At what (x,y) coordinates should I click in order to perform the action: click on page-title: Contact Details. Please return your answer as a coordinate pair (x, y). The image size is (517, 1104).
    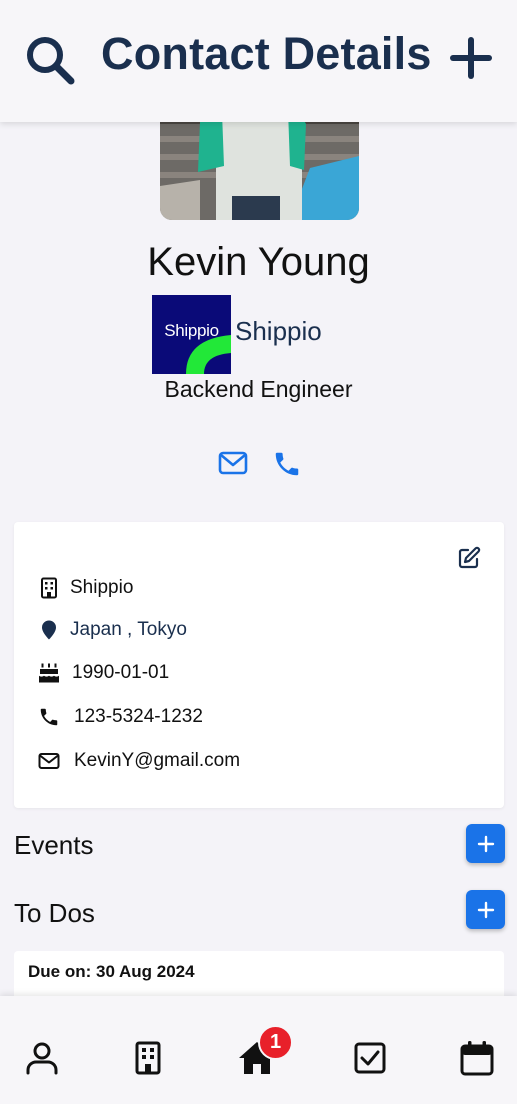
    Looking at the image, I should click on (266, 53).